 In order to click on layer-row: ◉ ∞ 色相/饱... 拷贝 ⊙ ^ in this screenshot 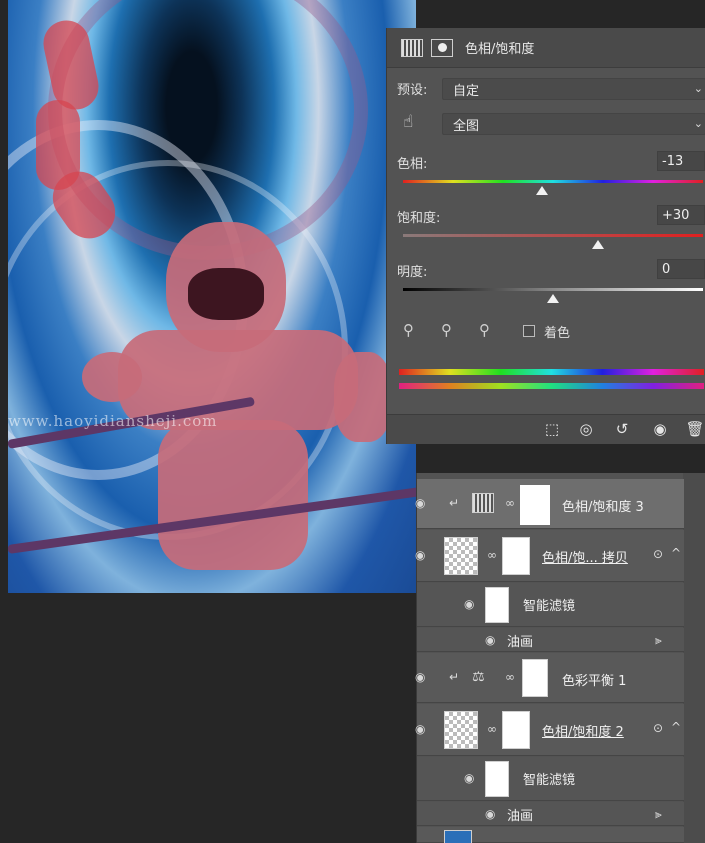, I will do `click(549, 556)`.